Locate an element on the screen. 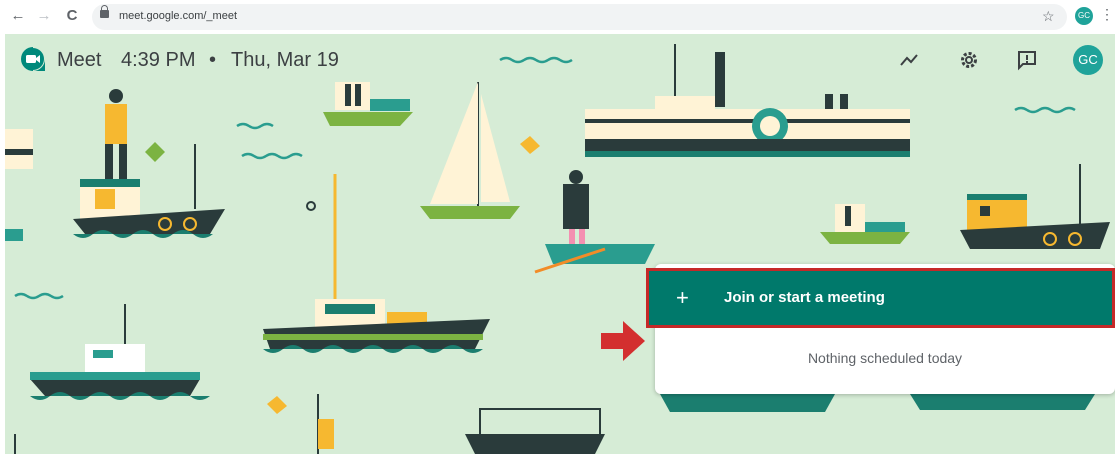  current-time: 4:39 PM is located at coordinates (158, 60).